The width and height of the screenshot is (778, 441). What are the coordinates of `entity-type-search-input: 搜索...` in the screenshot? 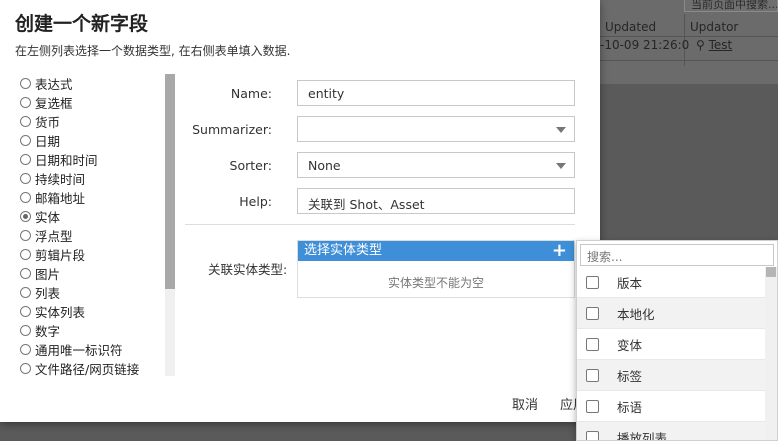 It's located at (677, 255).